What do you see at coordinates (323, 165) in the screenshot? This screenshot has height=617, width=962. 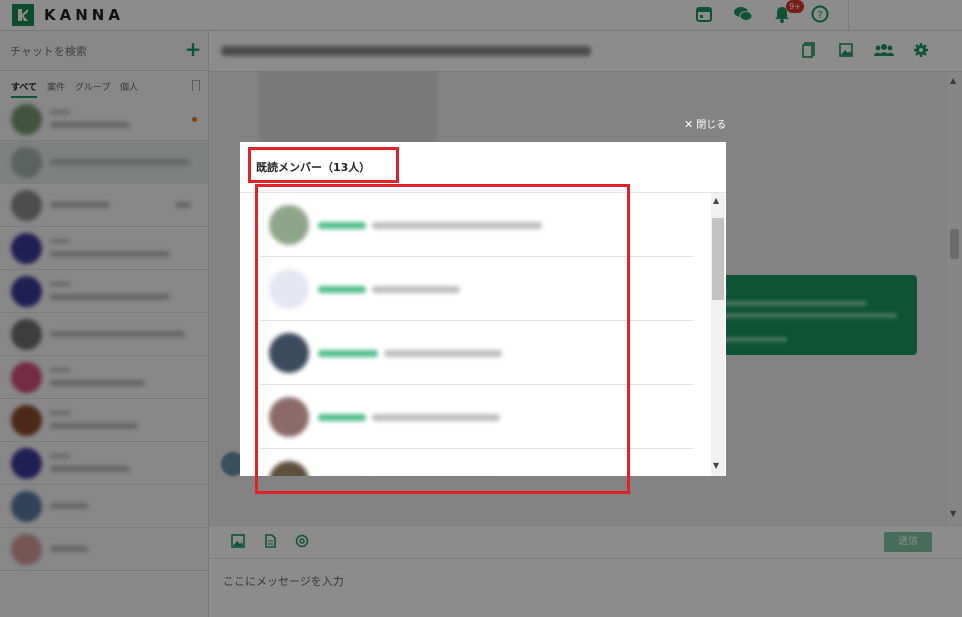 I see `title-highlight-box` at bounding box center [323, 165].